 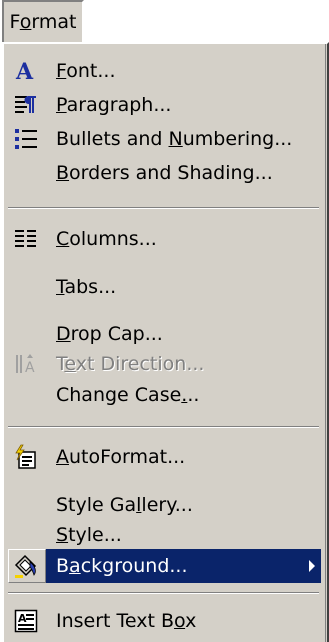 I want to click on text-direction-icon: A, so click(x=26, y=364).